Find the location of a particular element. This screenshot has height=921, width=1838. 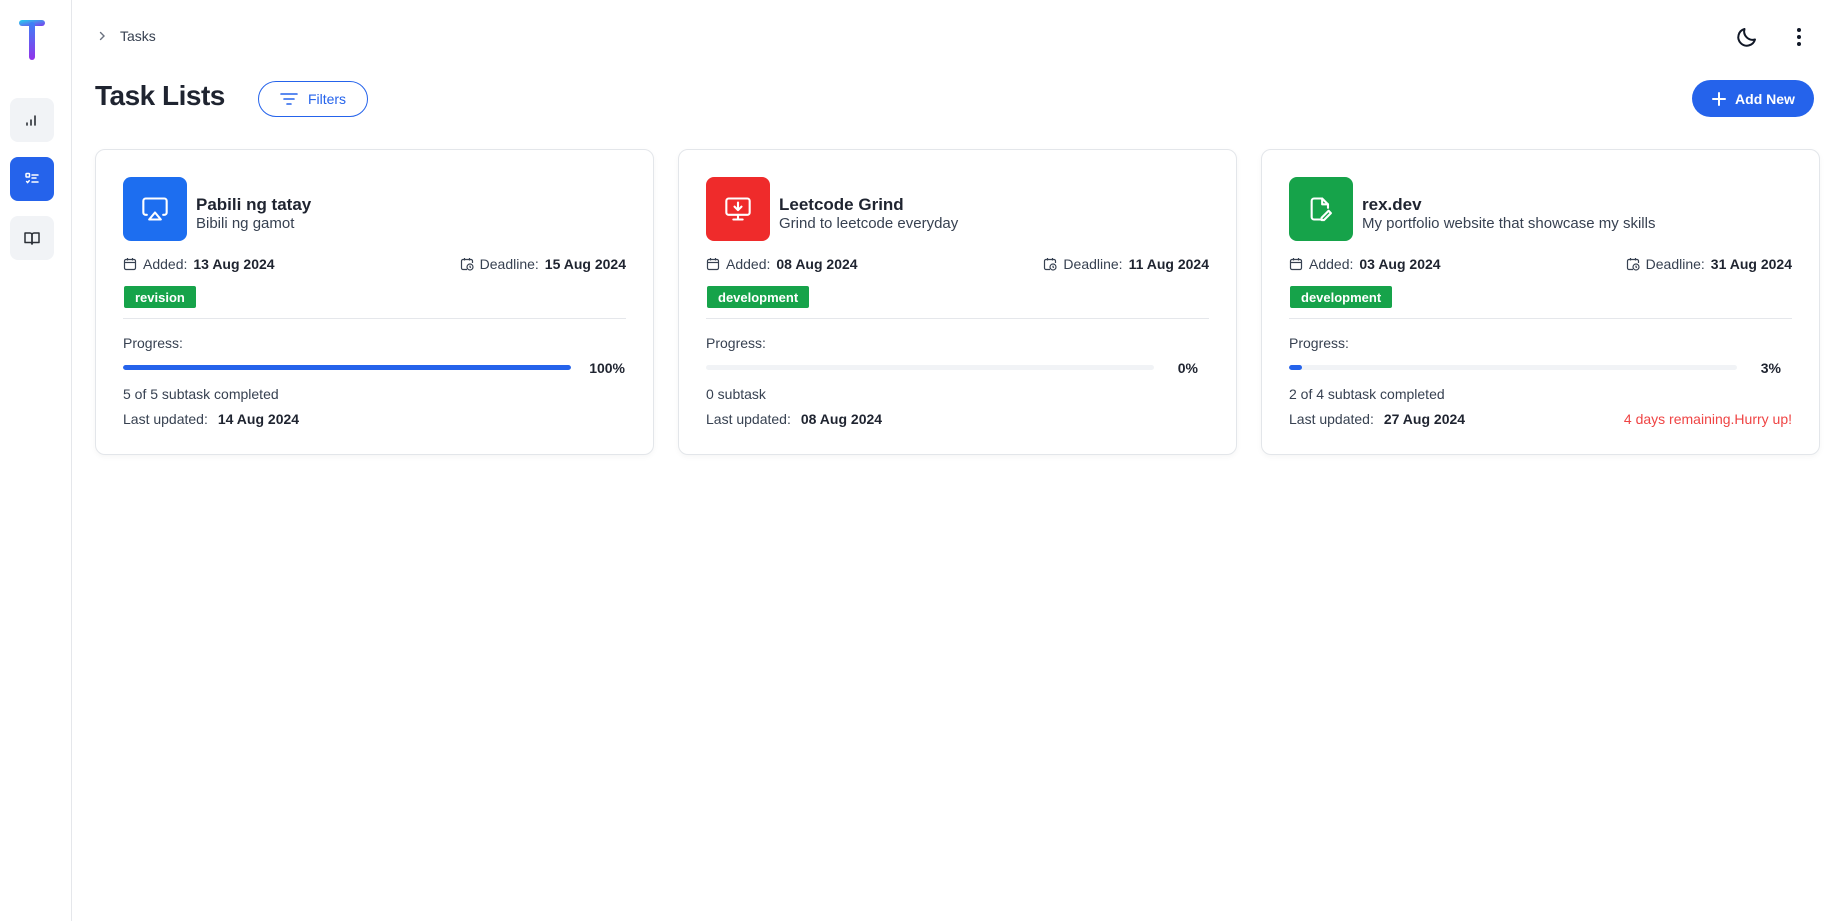

file-edit-icon is located at coordinates (1321, 209).